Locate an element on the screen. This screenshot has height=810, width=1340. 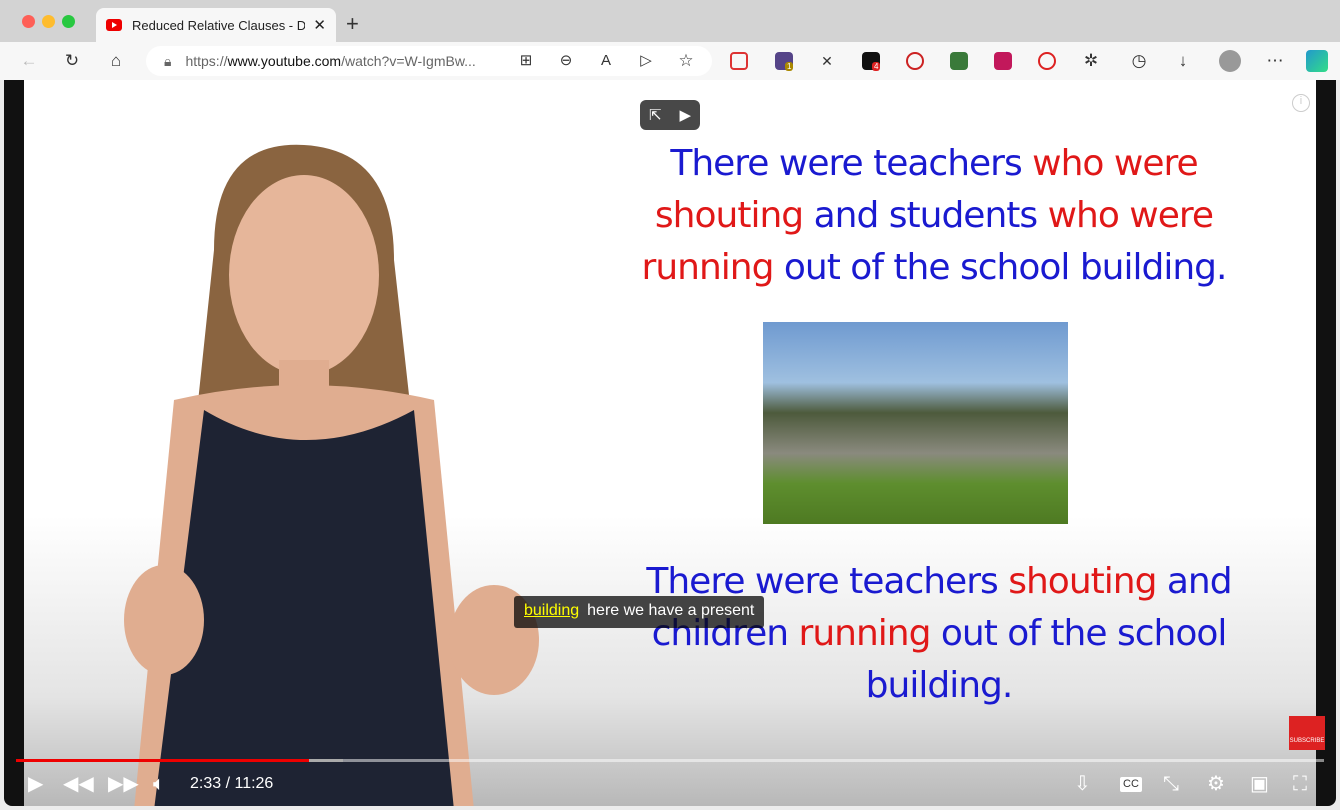
extension-badge: 4 is located at coordinates (876, 66).